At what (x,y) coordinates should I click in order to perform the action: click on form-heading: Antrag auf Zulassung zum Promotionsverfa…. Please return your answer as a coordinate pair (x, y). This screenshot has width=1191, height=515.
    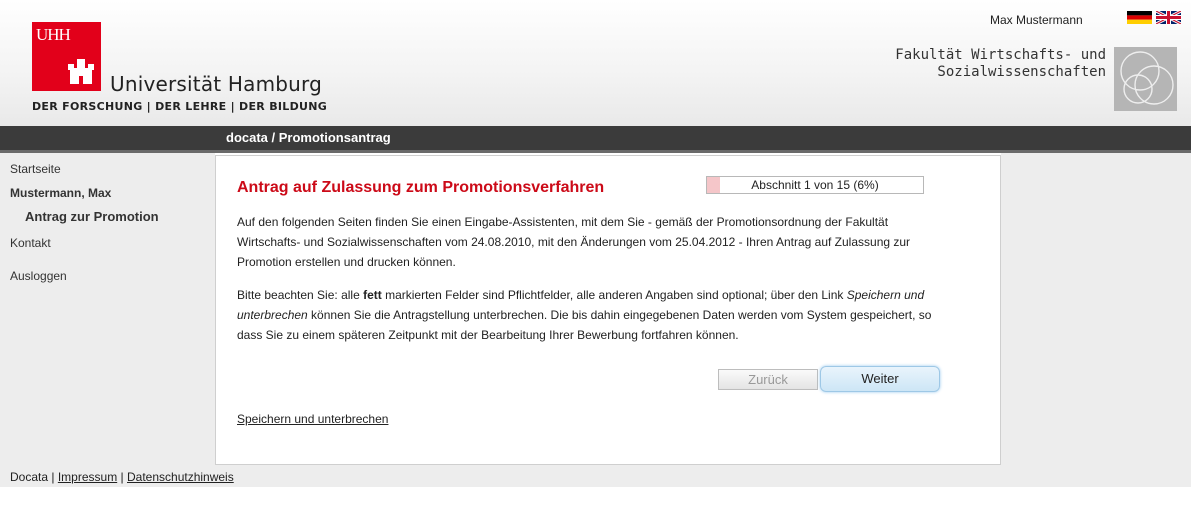
    Looking at the image, I should click on (421, 187).